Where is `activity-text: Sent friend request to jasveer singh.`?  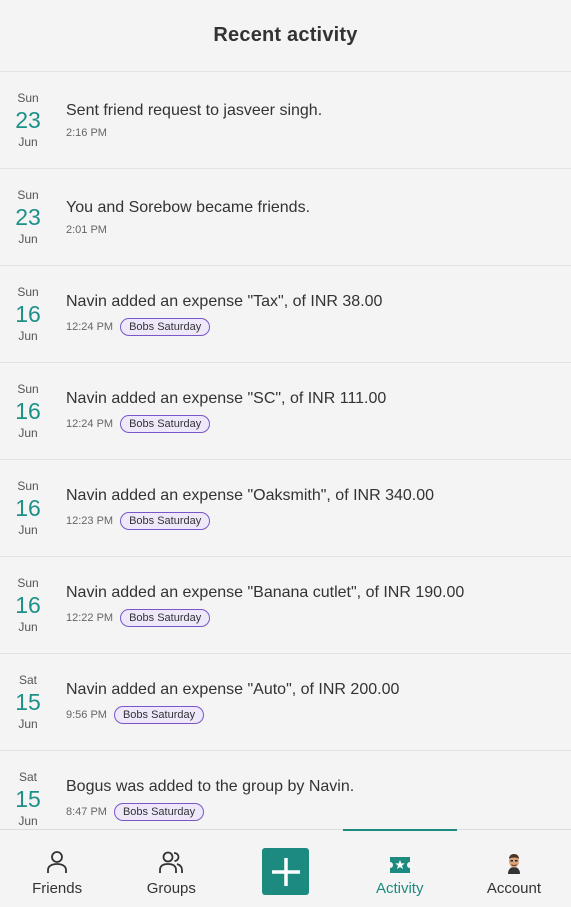 activity-text: Sent friend request to jasveer singh. is located at coordinates (194, 110).